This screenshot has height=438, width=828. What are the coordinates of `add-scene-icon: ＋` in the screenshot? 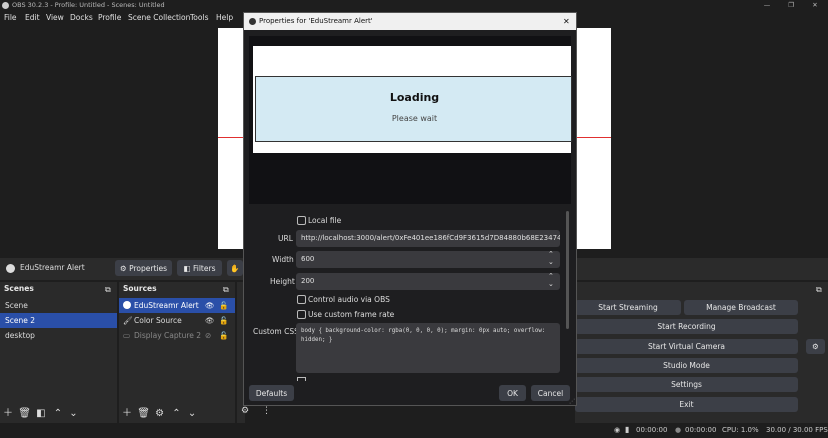 It's located at (8, 413).